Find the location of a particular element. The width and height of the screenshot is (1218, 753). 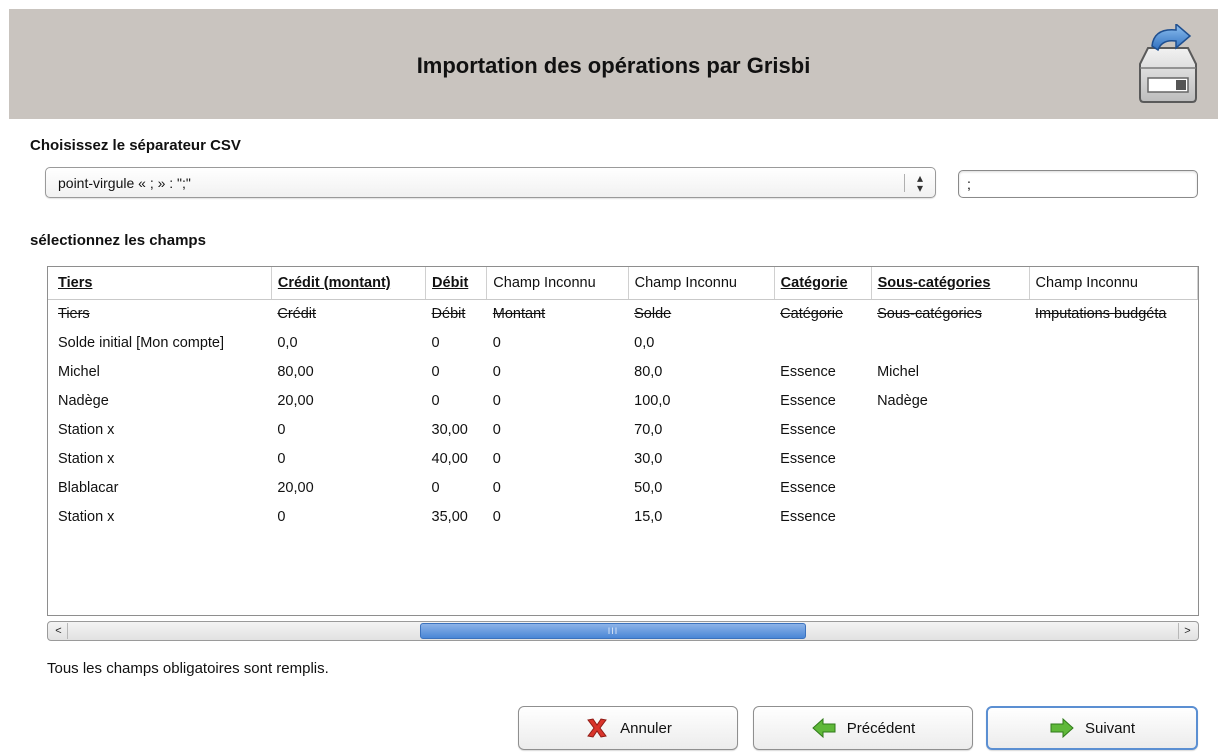

table-cell: 40,00 is located at coordinates (449, 458).